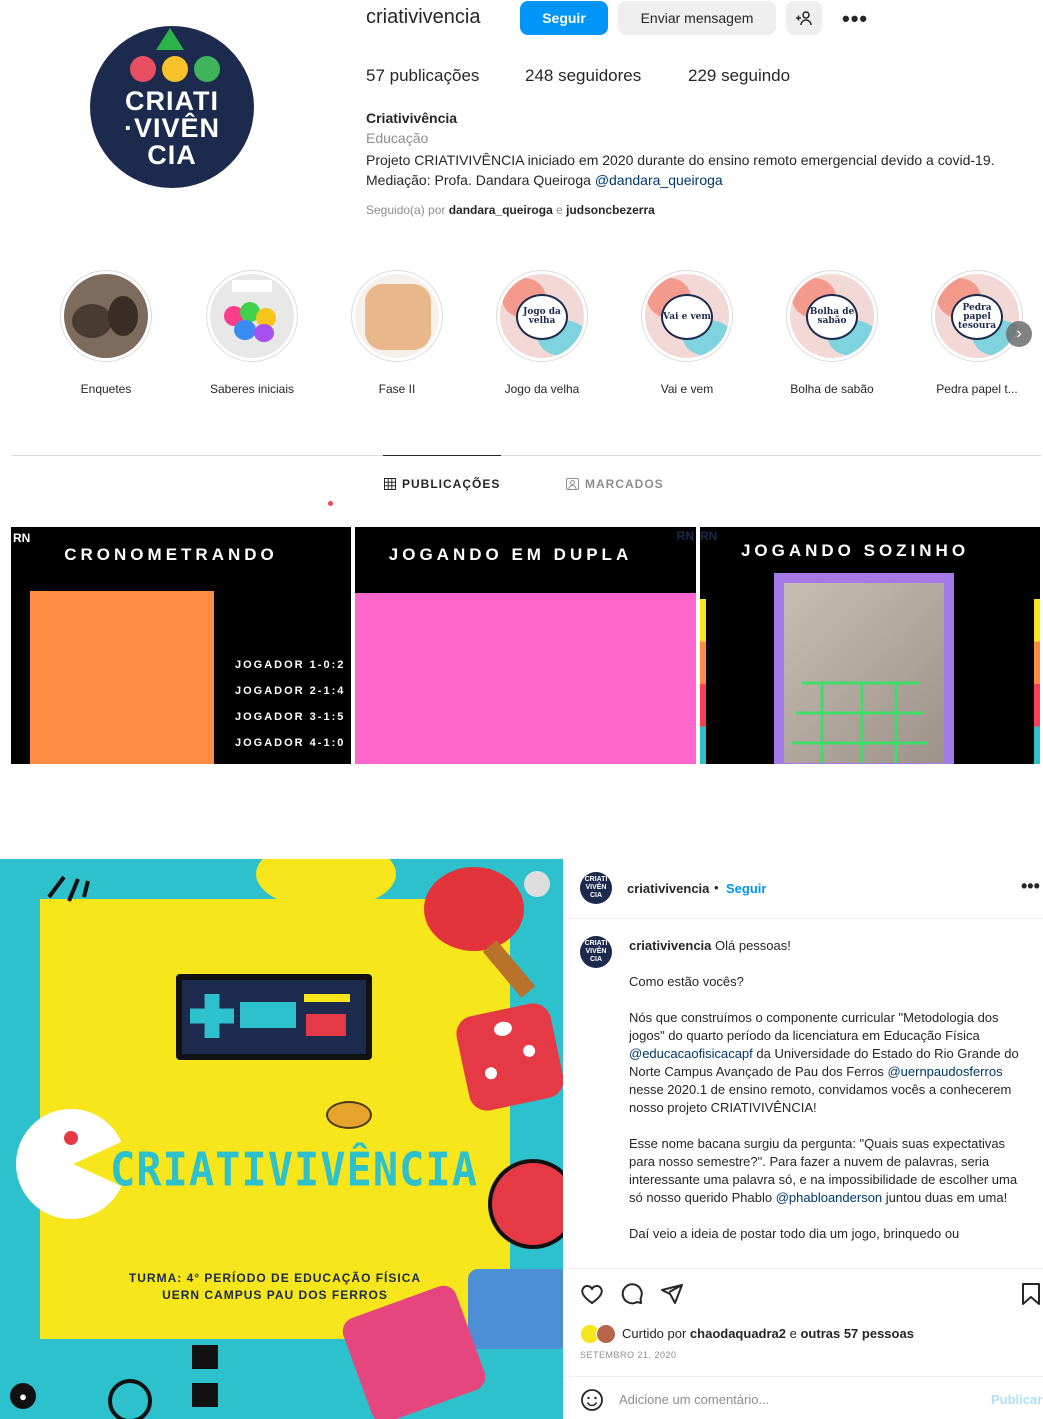 The image size is (1043, 1419). What do you see at coordinates (746, 888) in the screenshot?
I see `post-follow-button: Seguir` at bounding box center [746, 888].